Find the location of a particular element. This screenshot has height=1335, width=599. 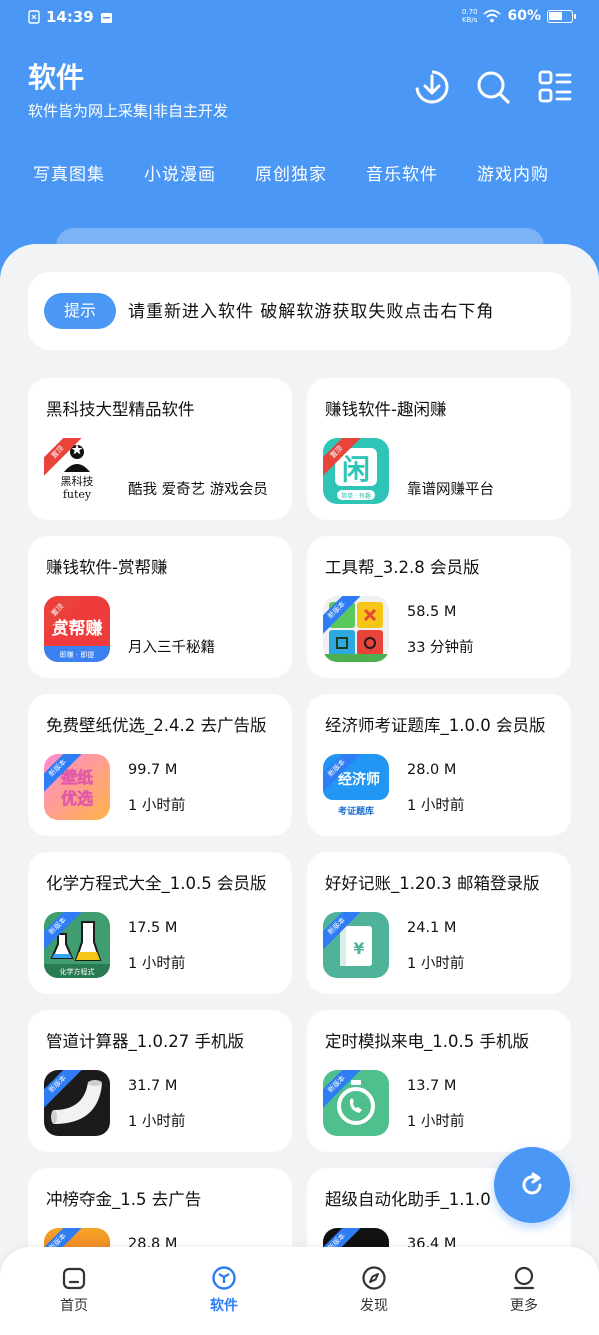

bottom-nav: 首页 软件 发现 更多 is located at coordinates (299, 1291).